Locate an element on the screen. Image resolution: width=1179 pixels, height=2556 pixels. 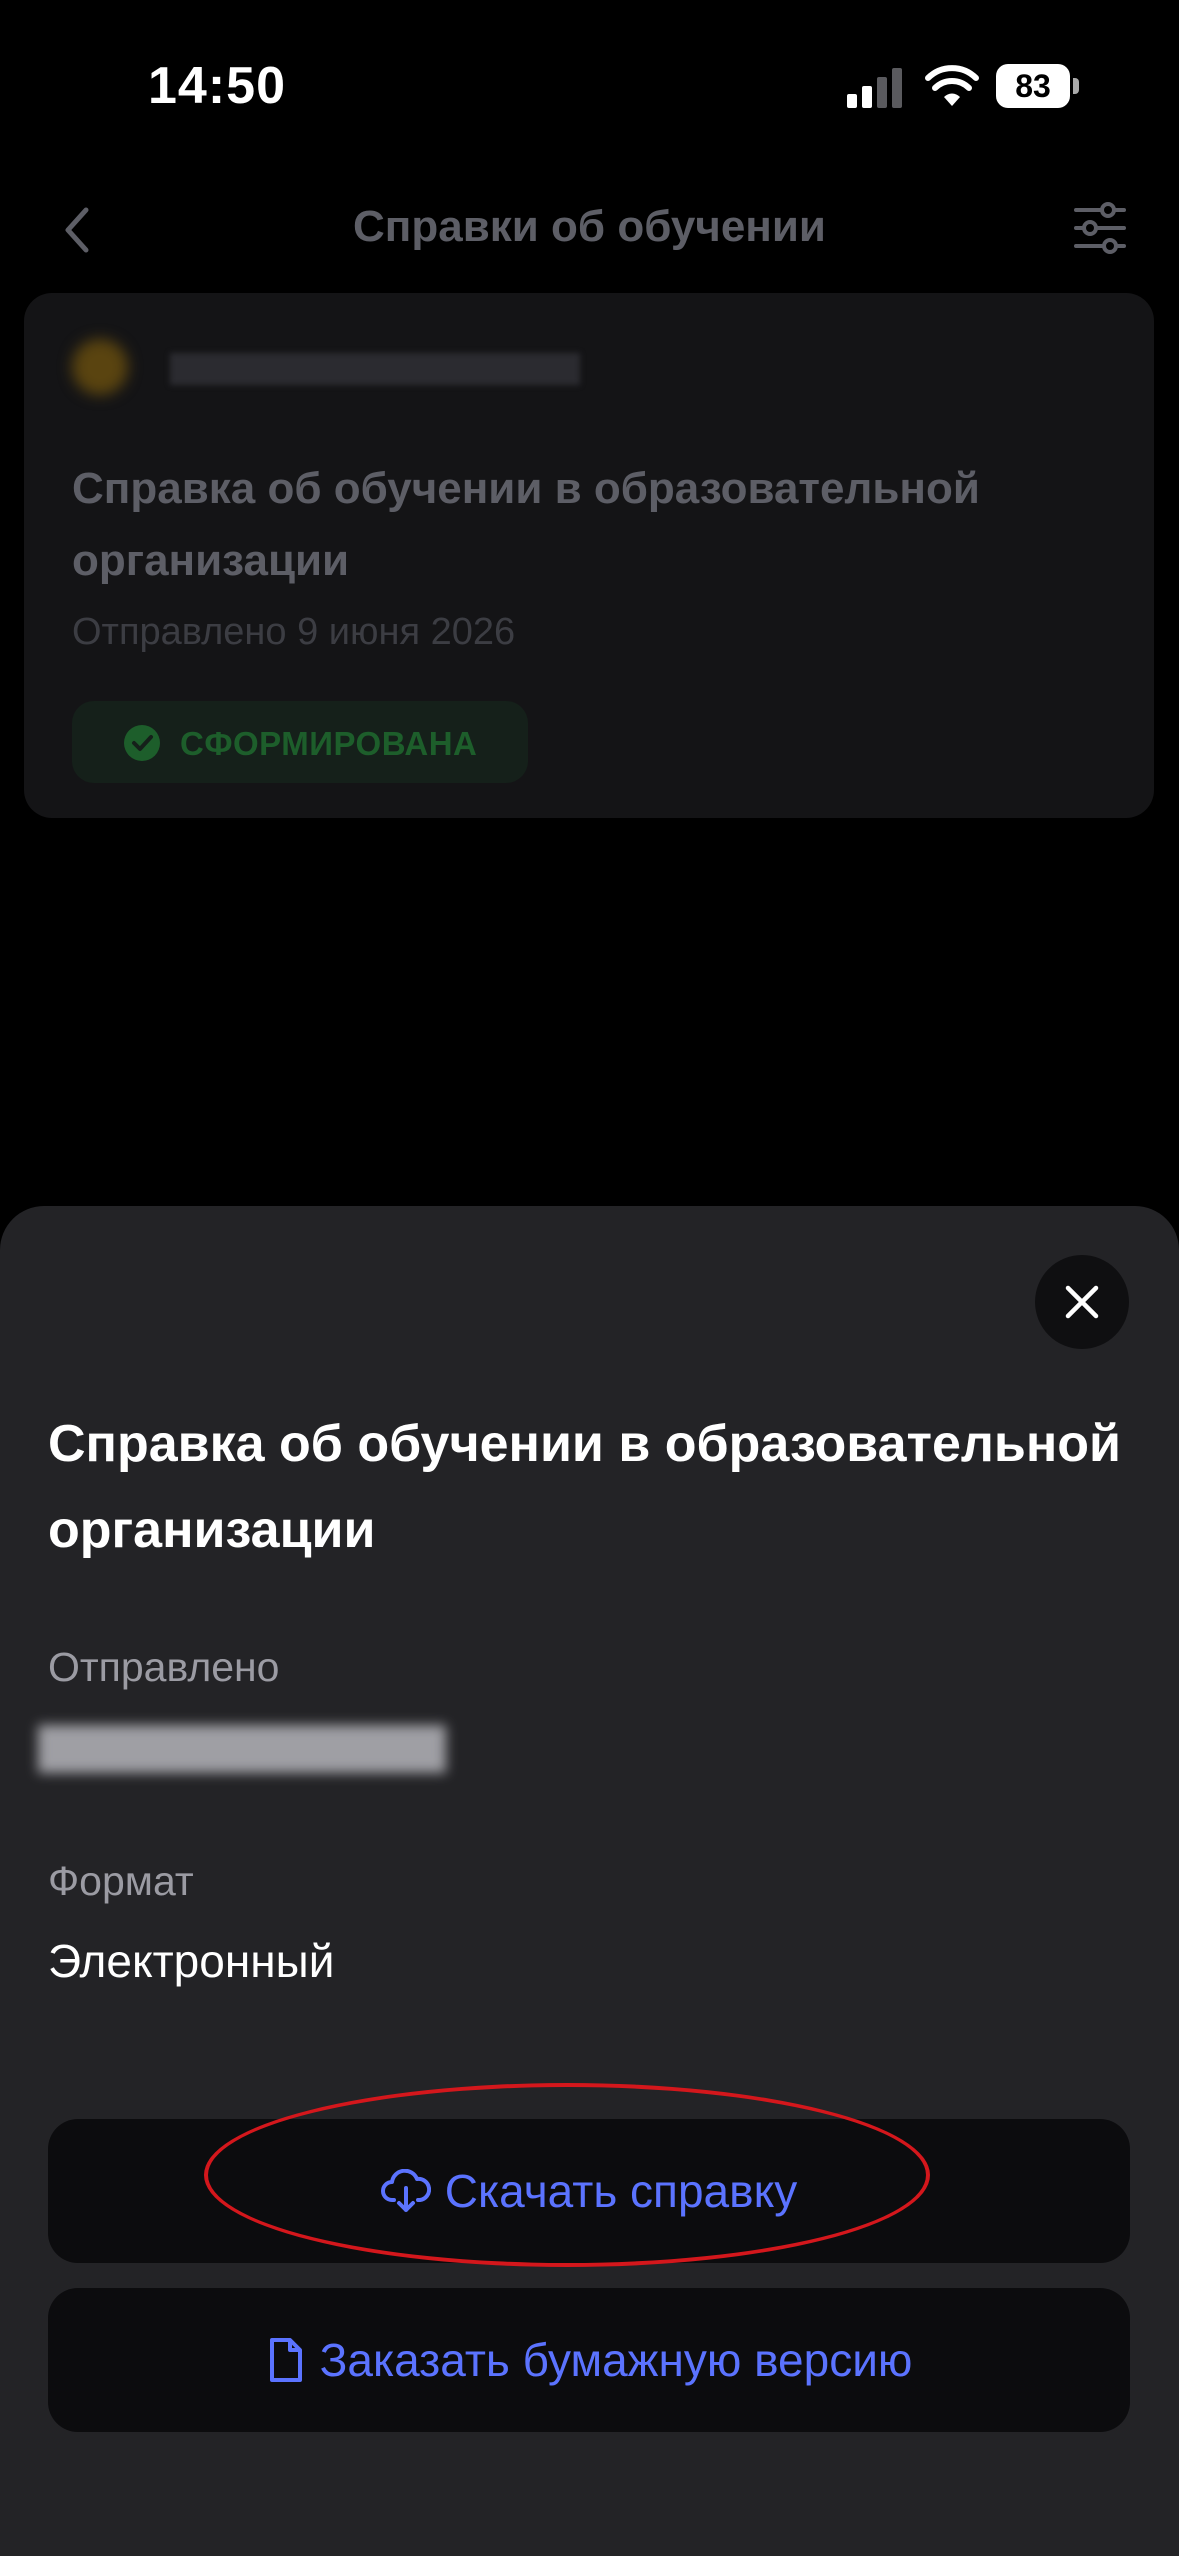
sliders-icon is located at coordinates (1100, 228).